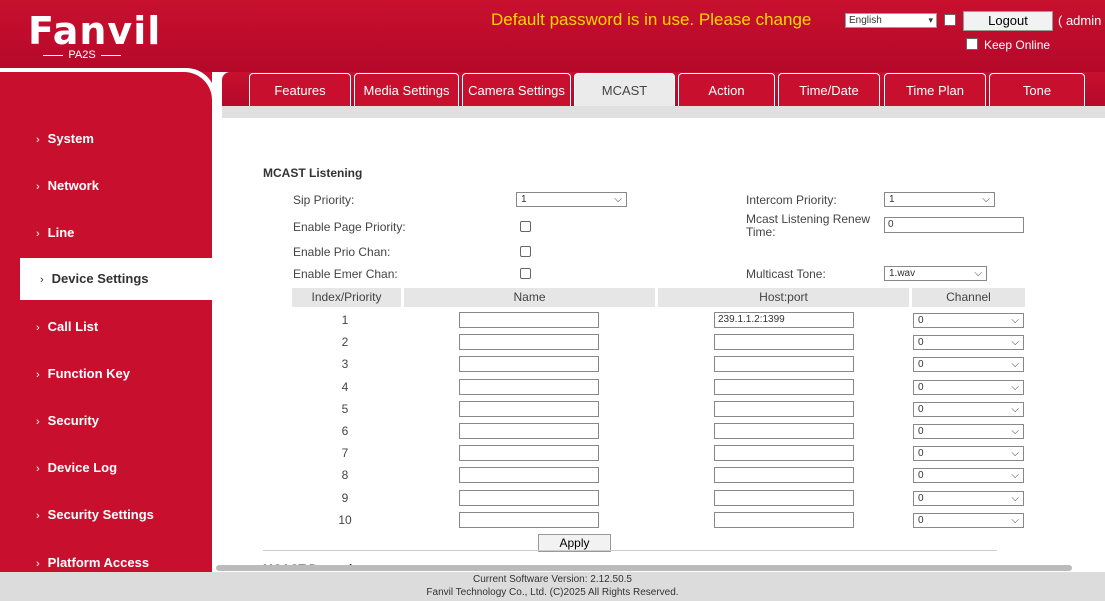 The width and height of the screenshot is (1105, 601). Describe the element at coordinates (106, 374) in the screenshot. I see `sidebar-item-function-key: › Function Key` at that location.